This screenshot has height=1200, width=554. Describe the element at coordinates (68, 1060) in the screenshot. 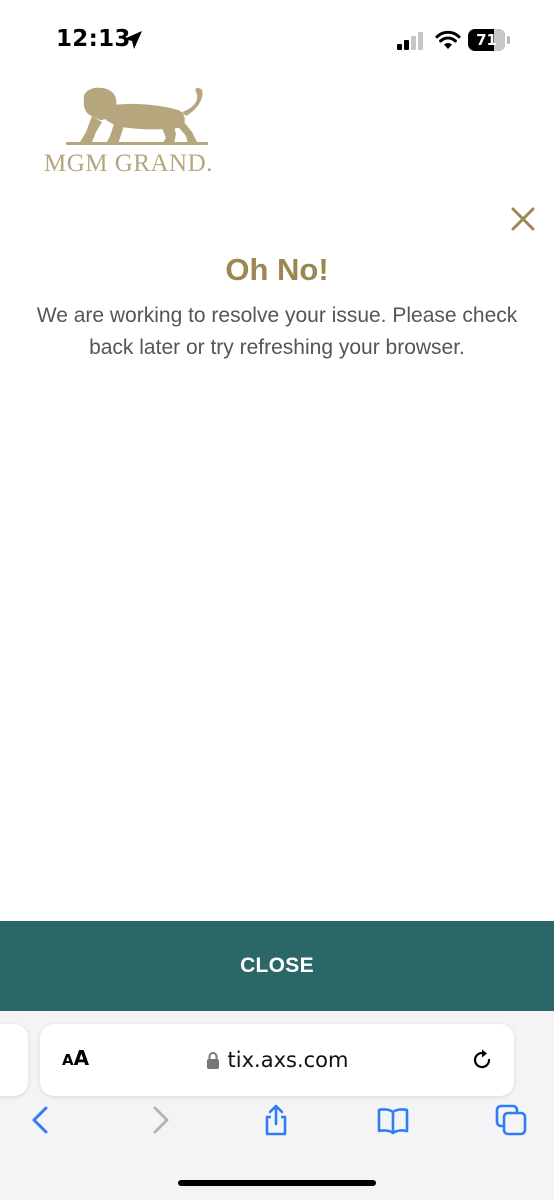

I see `reader-button-small-a: A` at that location.